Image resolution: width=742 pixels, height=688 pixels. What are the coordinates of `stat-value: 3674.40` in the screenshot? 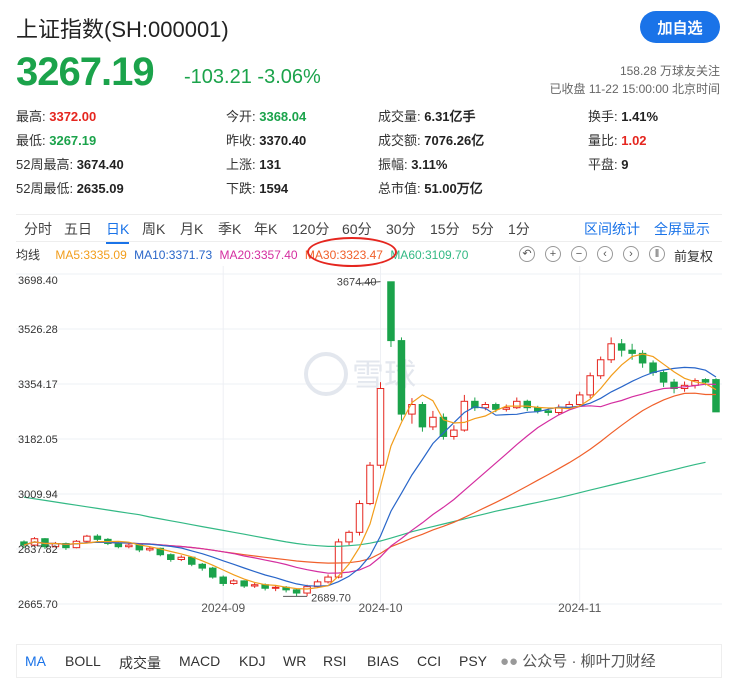 It's located at (98, 164).